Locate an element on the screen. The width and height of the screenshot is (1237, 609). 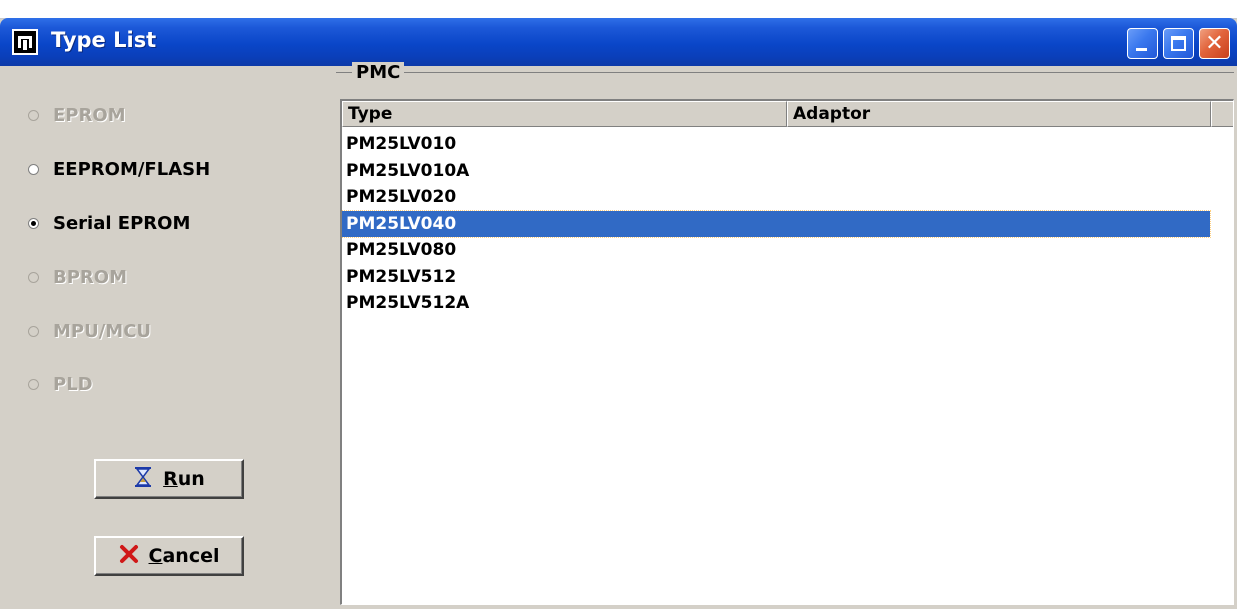
list-item: PM25LV512A is located at coordinates (776, 303).